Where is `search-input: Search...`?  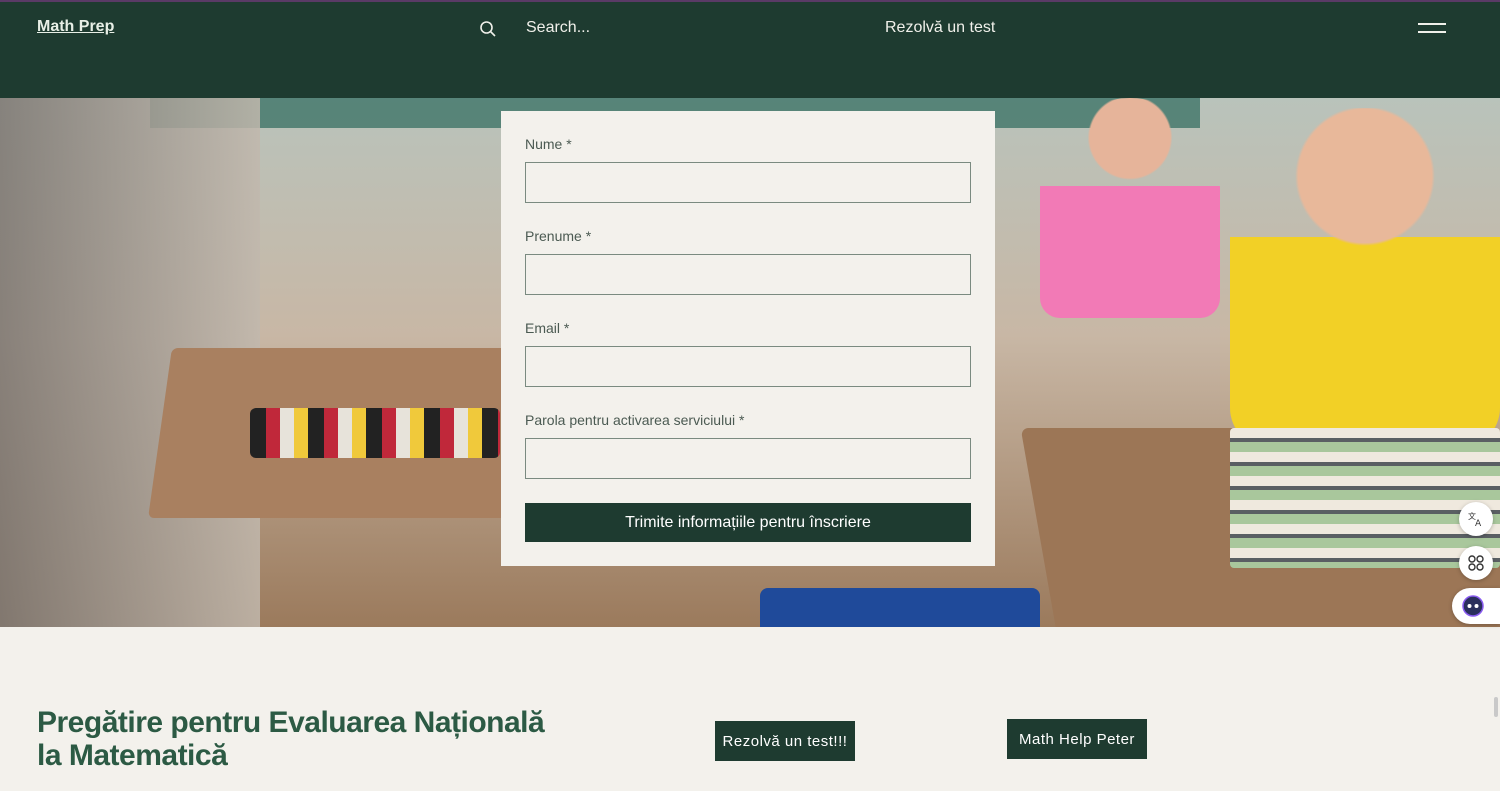 search-input: Search... is located at coordinates (558, 28).